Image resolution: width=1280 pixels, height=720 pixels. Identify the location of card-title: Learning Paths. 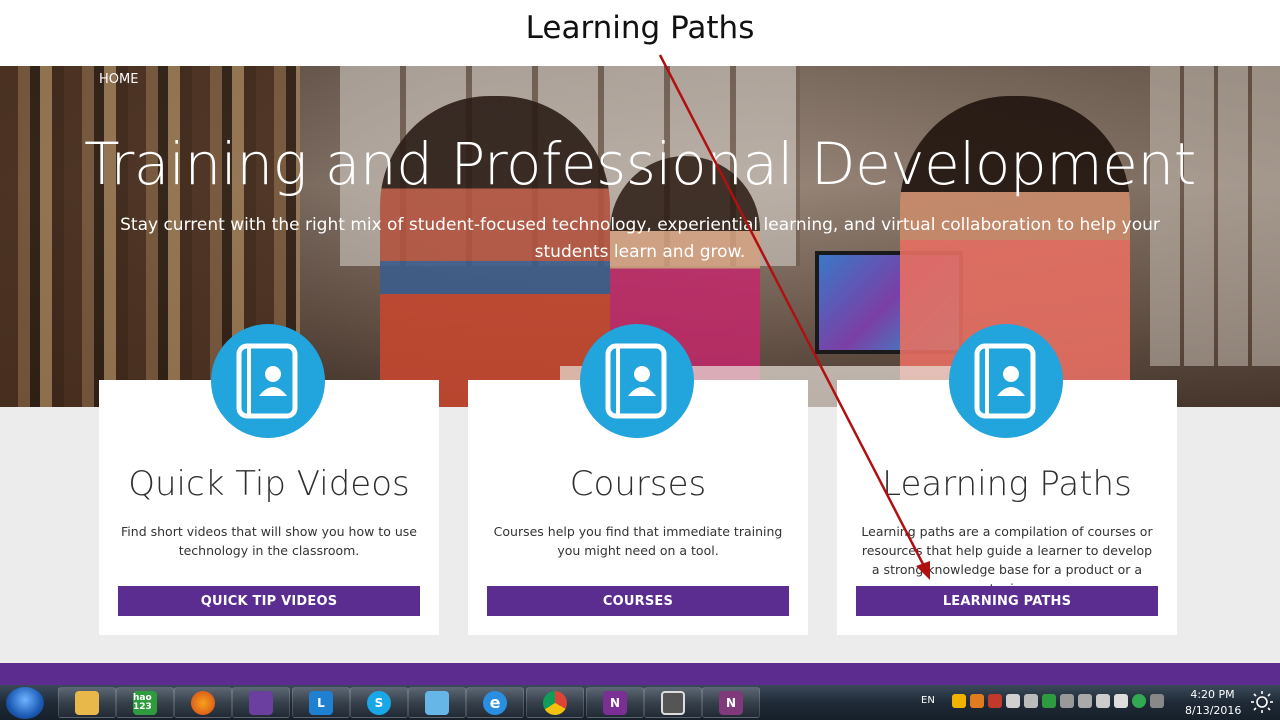
(1007, 484).